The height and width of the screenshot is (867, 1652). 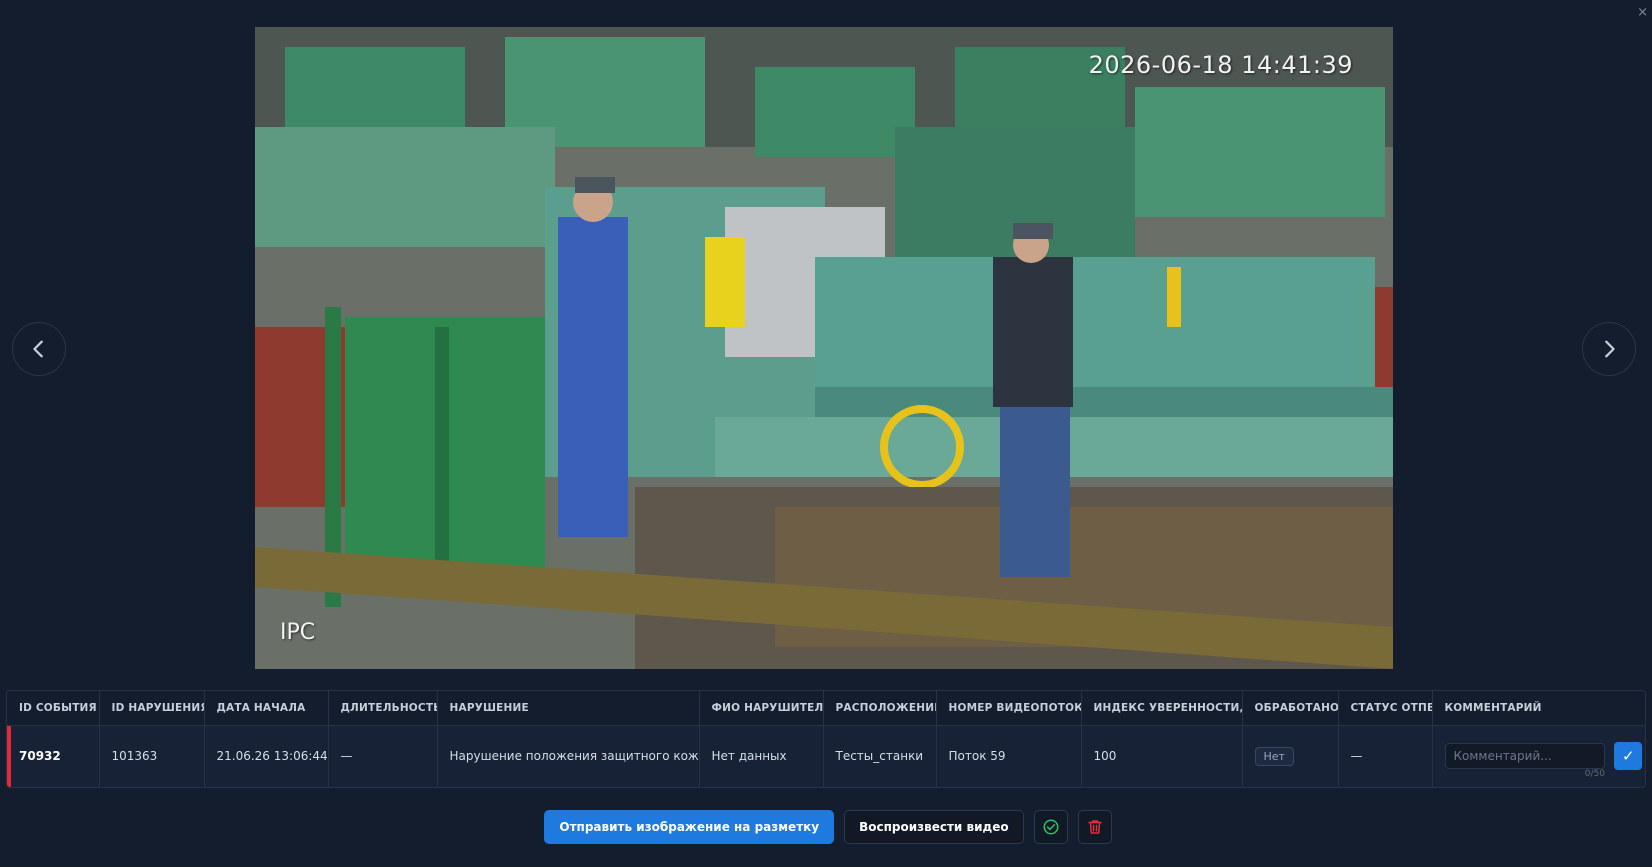 What do you see at coordinates (1628, 756) in the screenshot?
I see `submit-comment-button: ✓` at bounding box center [1628, 756].